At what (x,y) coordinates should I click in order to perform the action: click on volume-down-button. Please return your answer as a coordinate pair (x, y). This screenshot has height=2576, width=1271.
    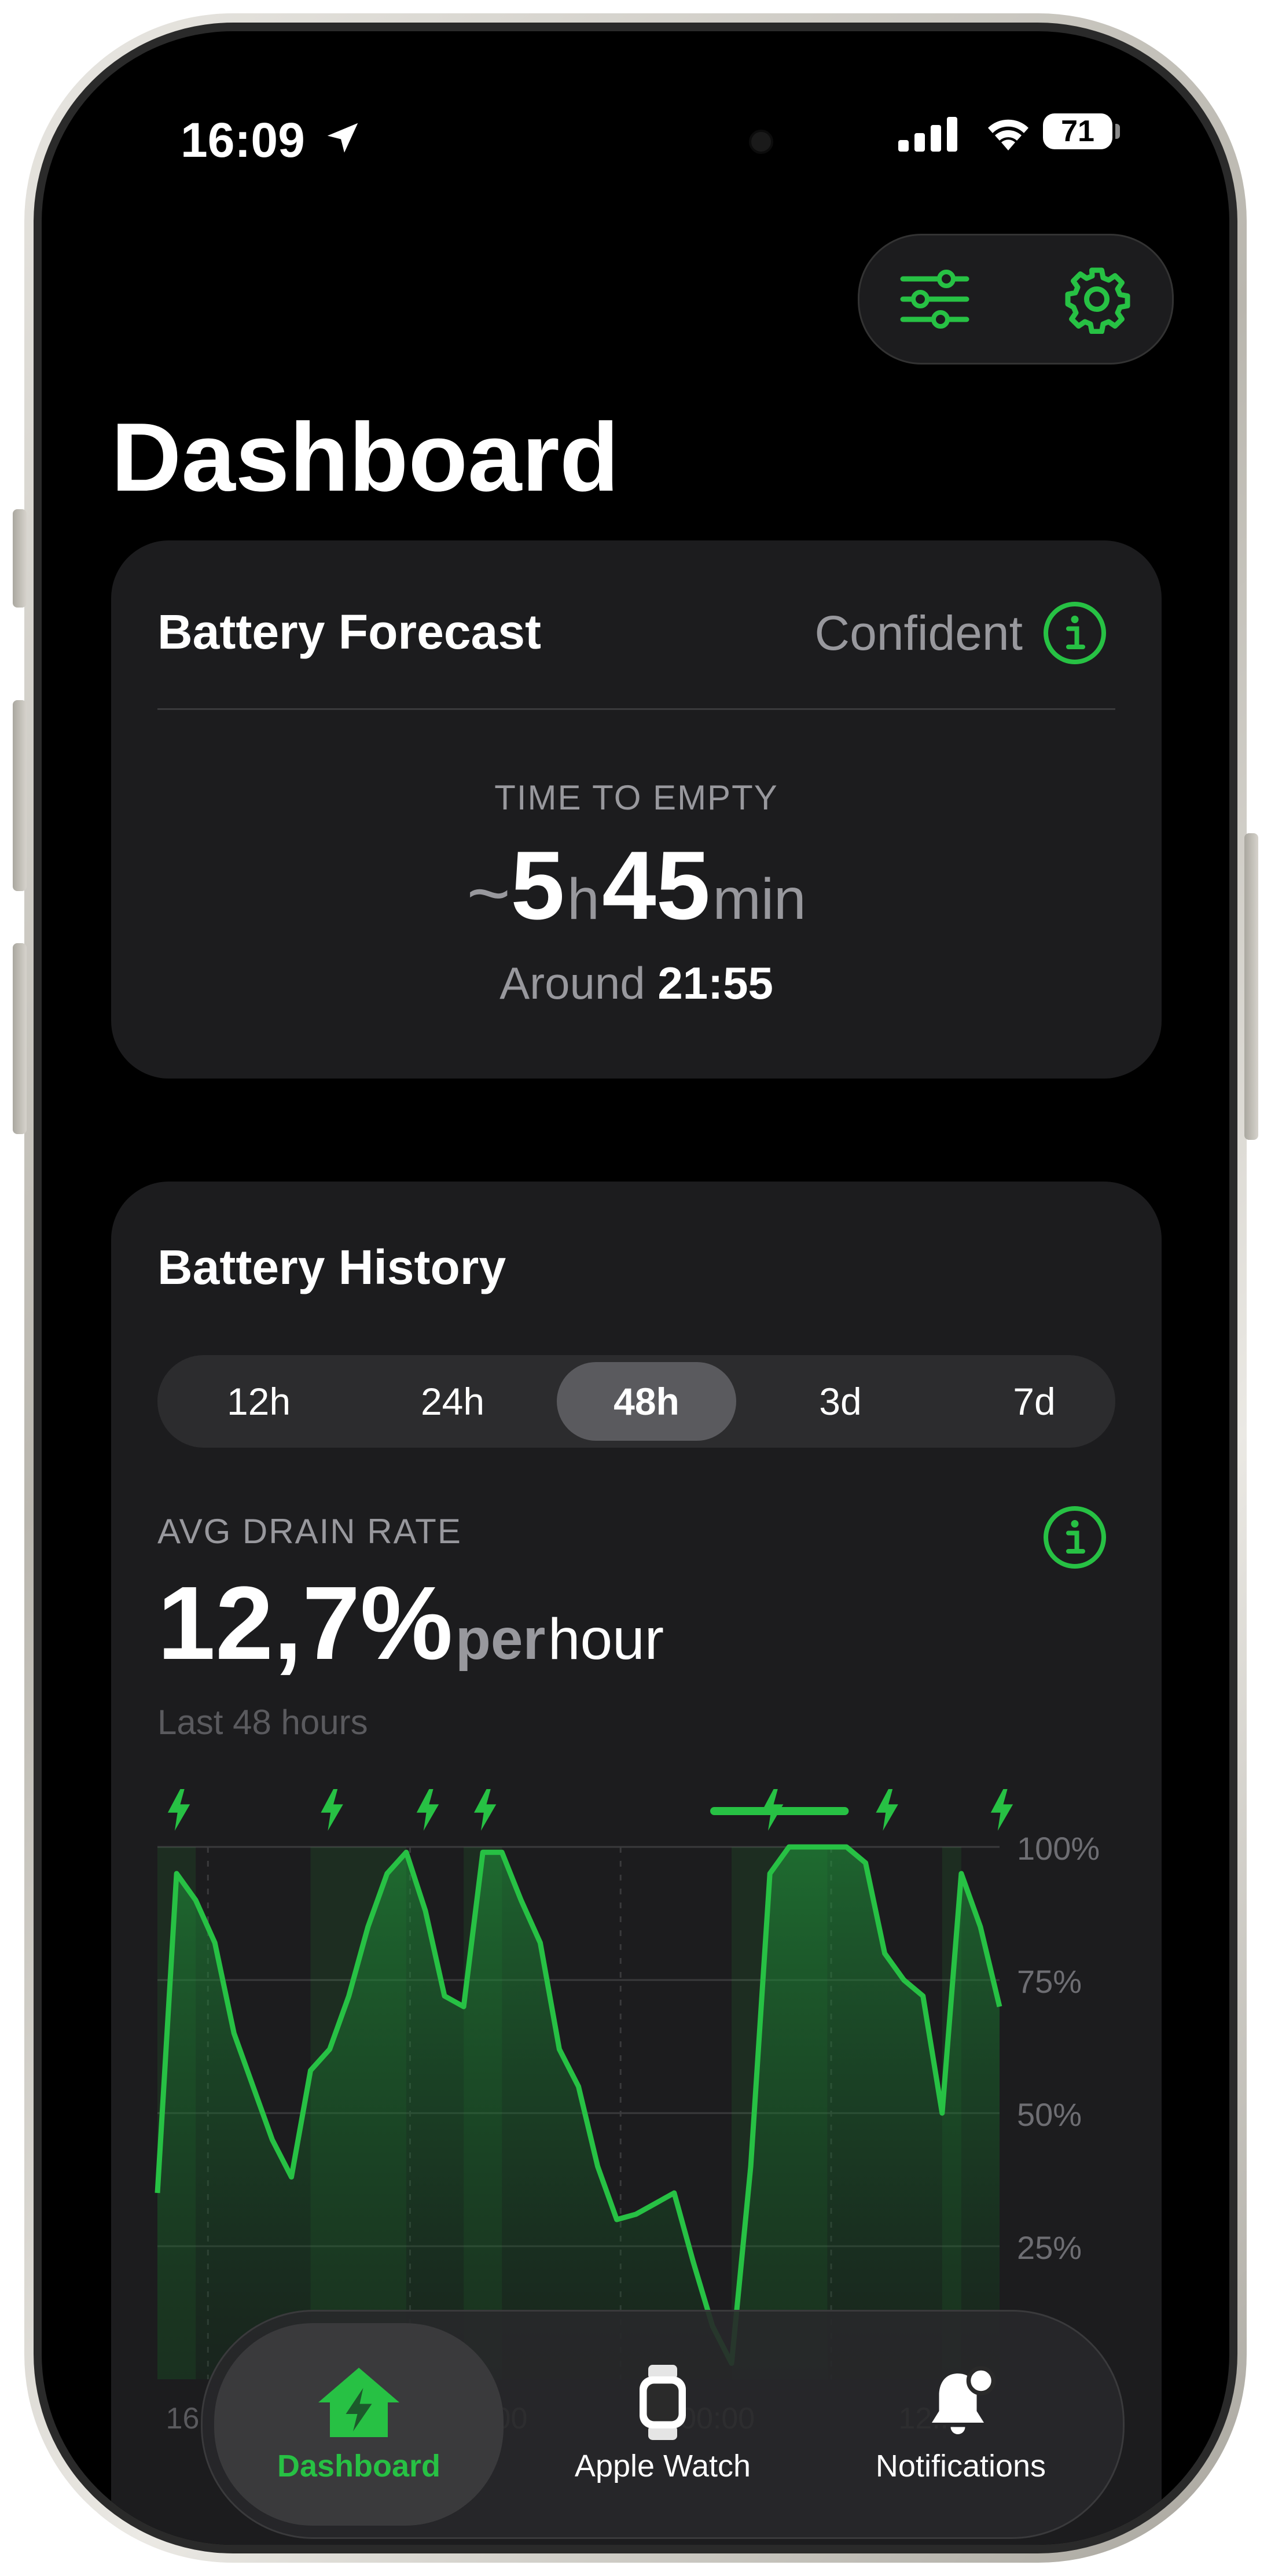
    Looking at the image, I should click on (20, 1038).